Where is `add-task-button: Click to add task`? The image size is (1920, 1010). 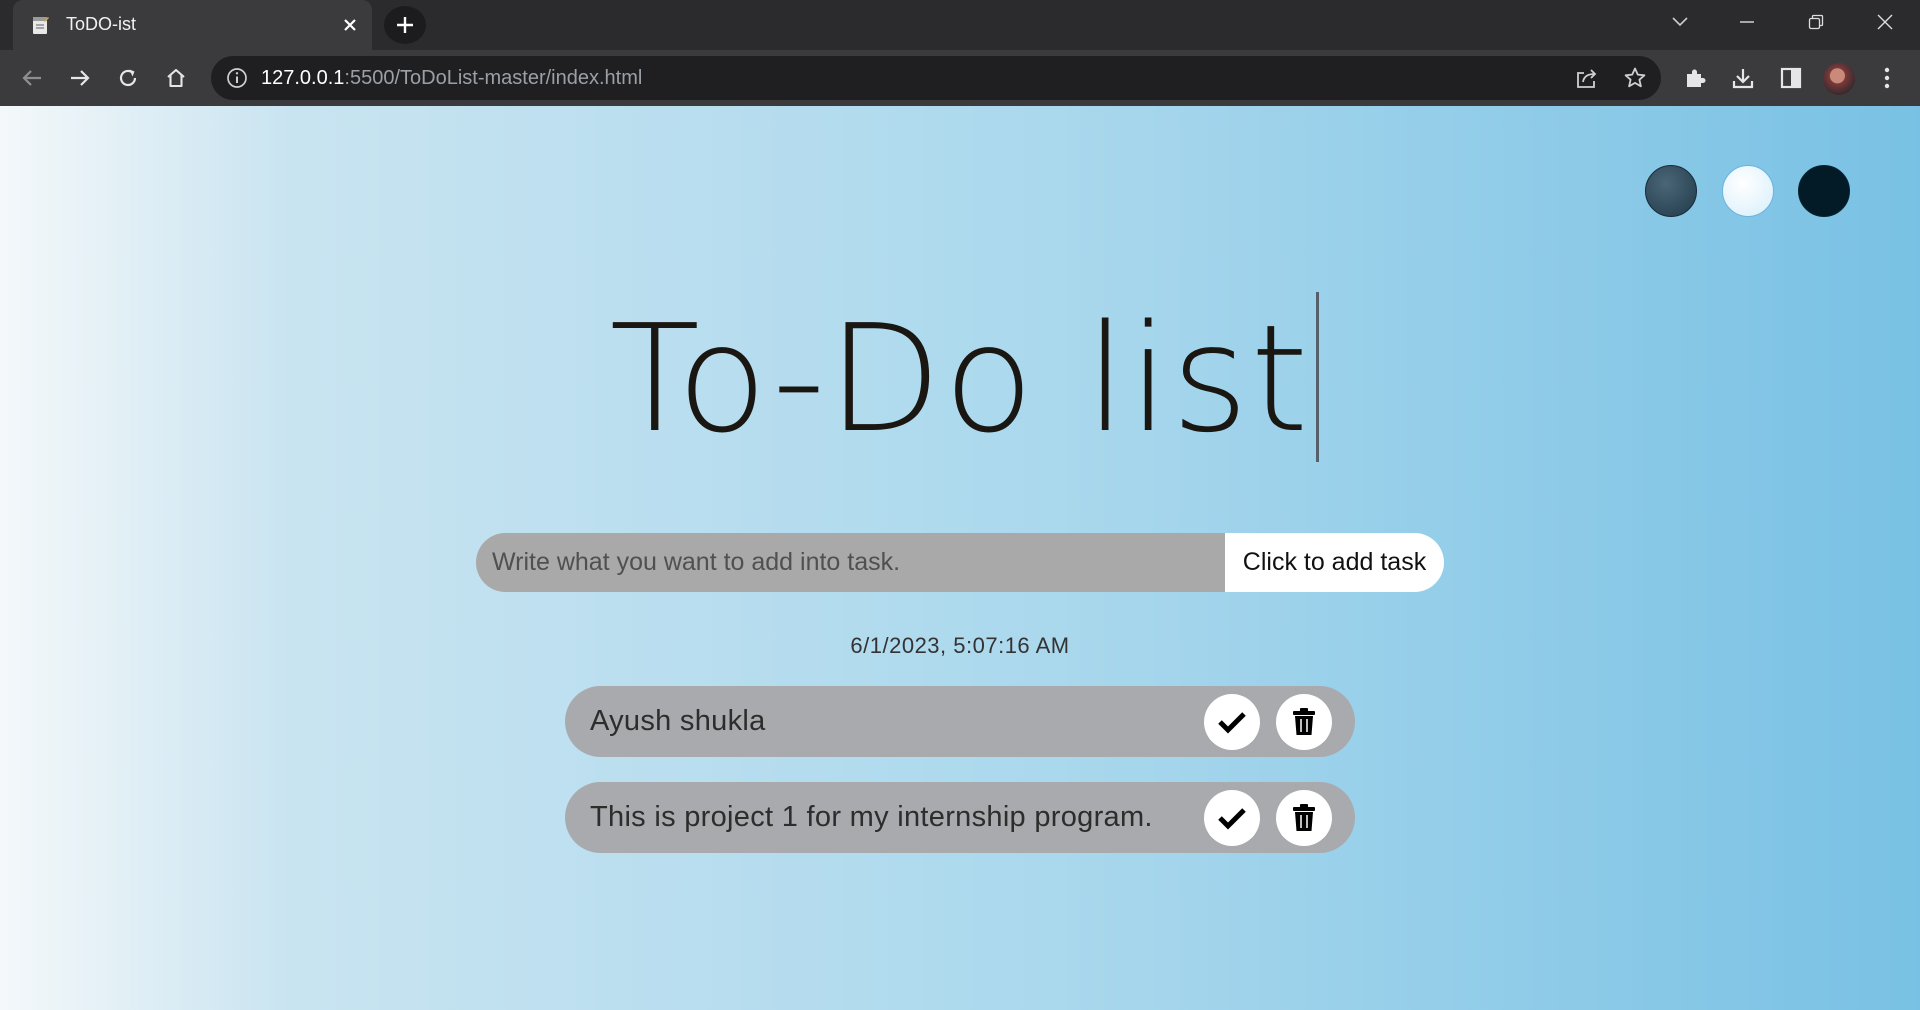 add-task-button: Click to add task is located at coordinates (1334, 562).